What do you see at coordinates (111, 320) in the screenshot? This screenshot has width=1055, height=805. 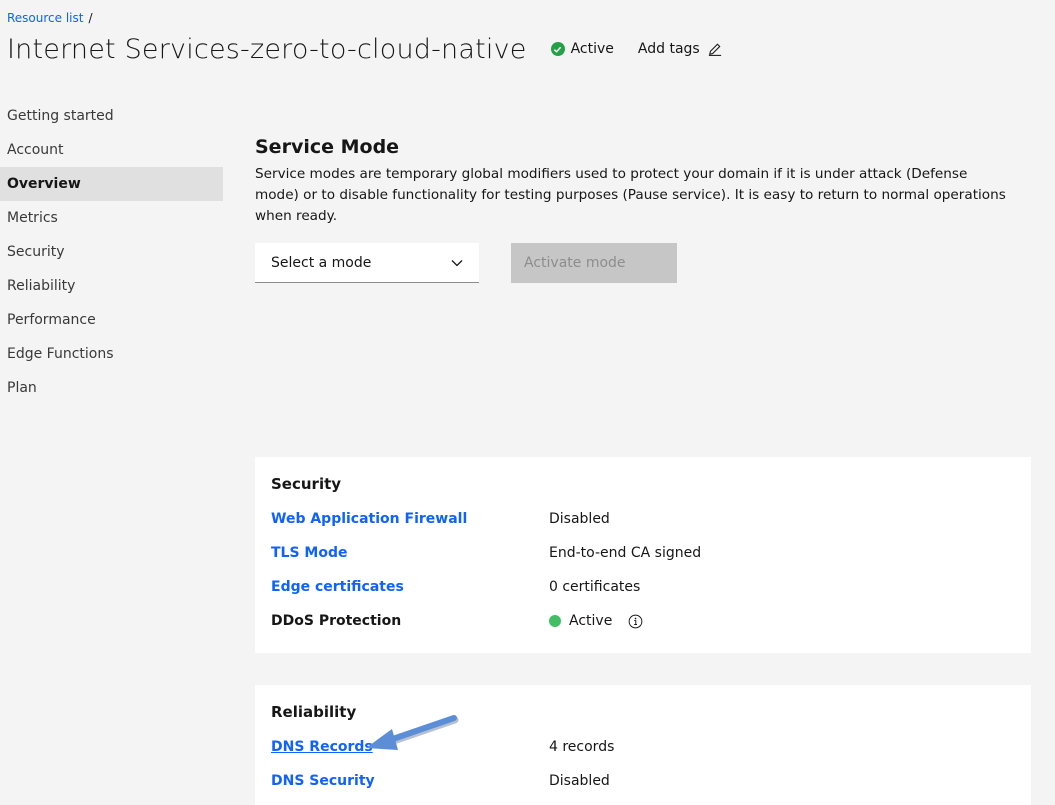 I see `sidebar-item-performance: Performance` at bounding box center [111, 320].